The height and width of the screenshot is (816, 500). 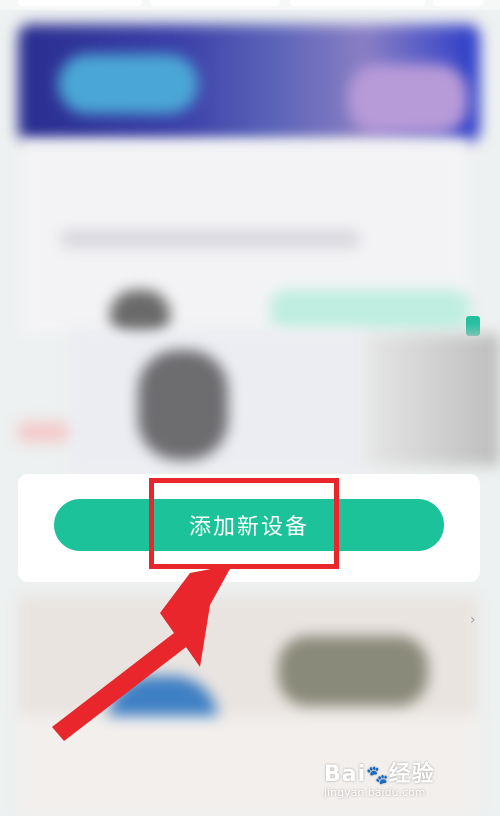 I want to click on watermark-url: jingyan.baidu.com, so click(x=375, y=792).